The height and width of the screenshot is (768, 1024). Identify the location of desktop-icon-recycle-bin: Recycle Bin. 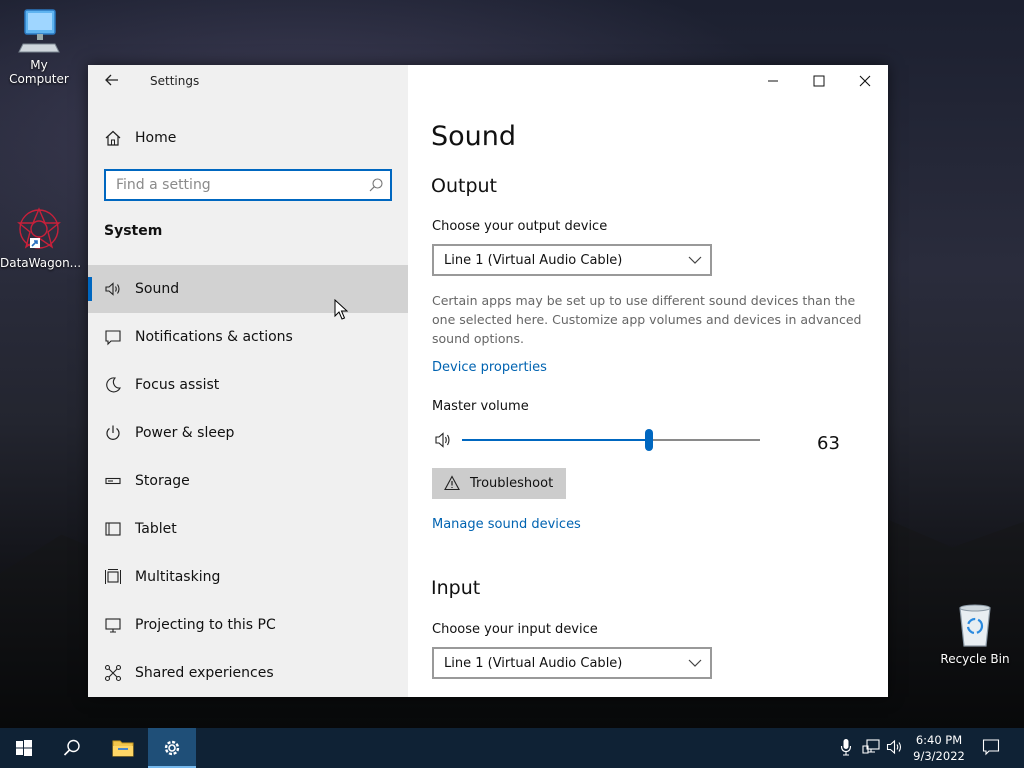
(975, 634).